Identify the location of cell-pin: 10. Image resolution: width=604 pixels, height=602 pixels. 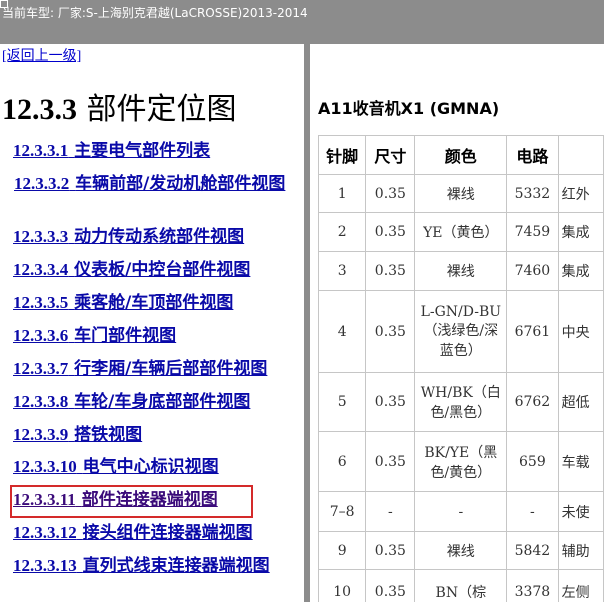
(342, 585).